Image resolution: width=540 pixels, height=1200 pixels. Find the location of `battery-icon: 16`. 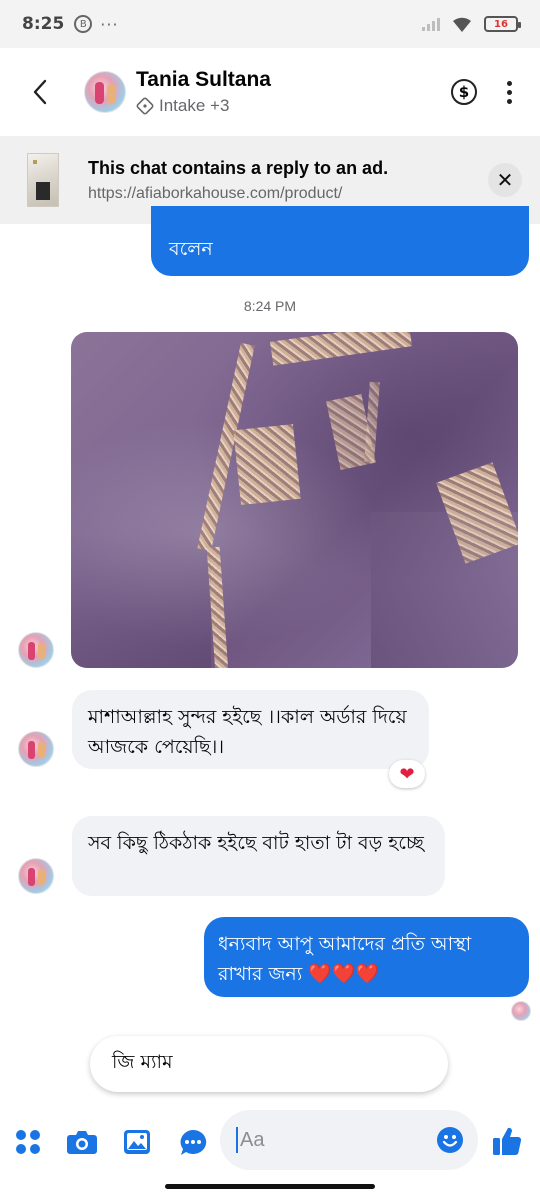

battery-icon: 16 is located at coordinates (502, 24).